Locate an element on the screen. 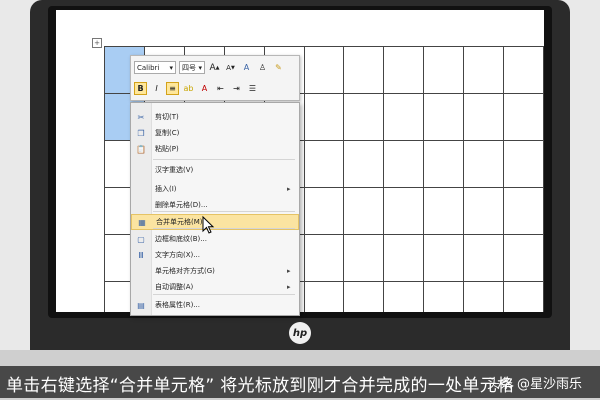  menu-item-label: 插入(I) is located at coordinates (166, 189).